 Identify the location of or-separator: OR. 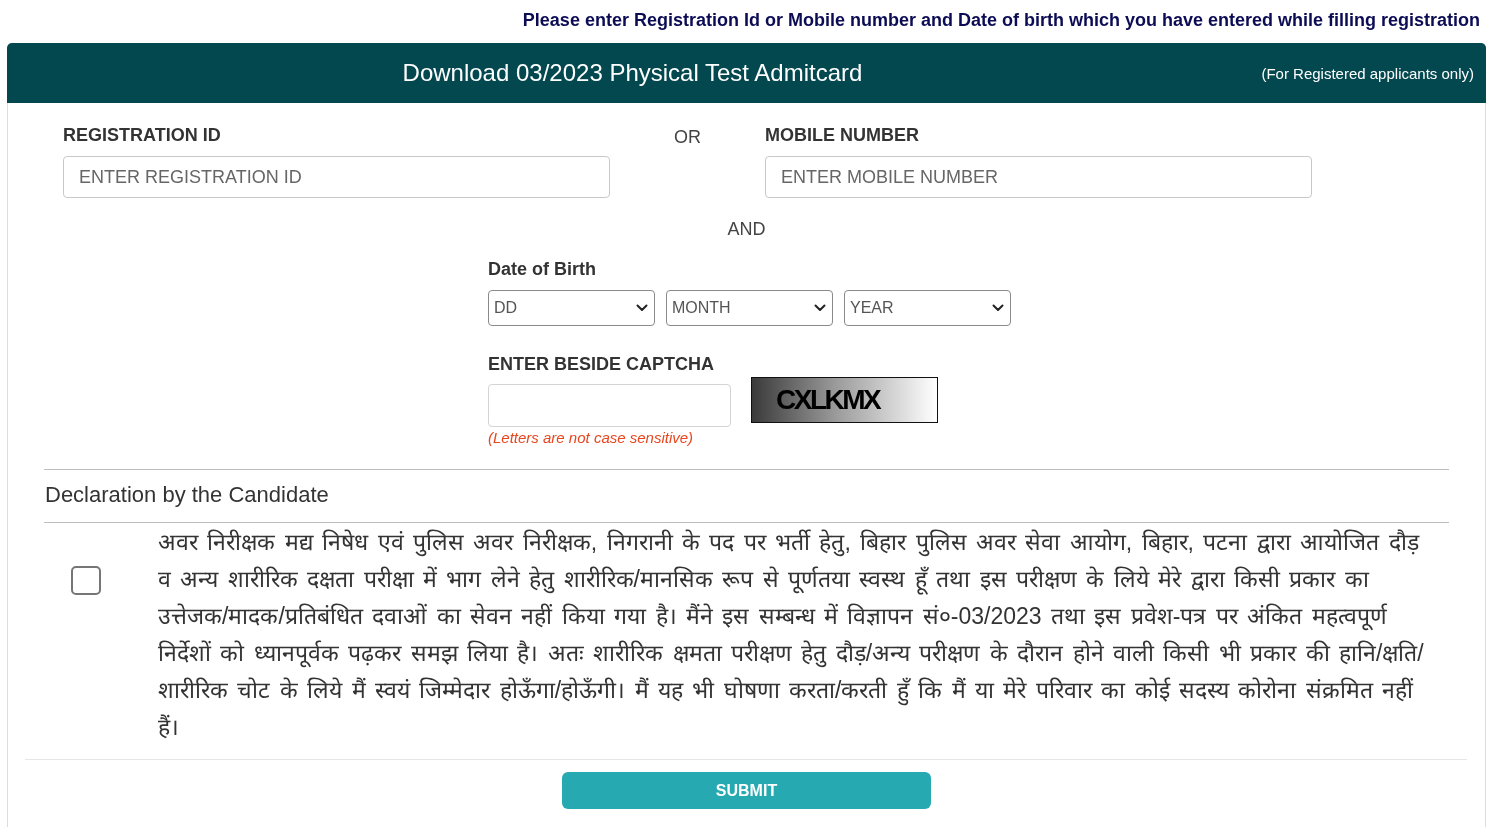
(687, 137).